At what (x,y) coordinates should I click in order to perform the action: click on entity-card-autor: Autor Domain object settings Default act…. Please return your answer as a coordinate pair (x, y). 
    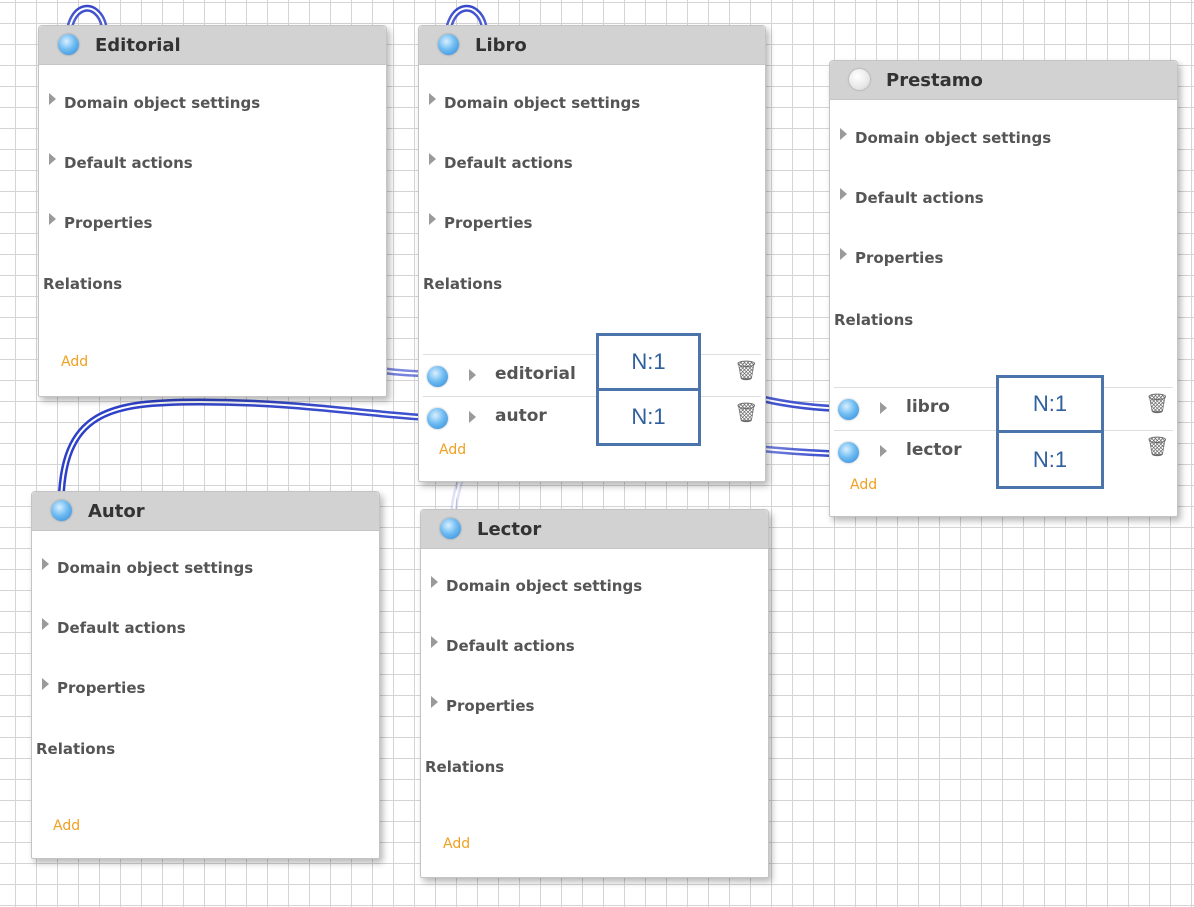
    Looking at the image, I should click on (205, 675).